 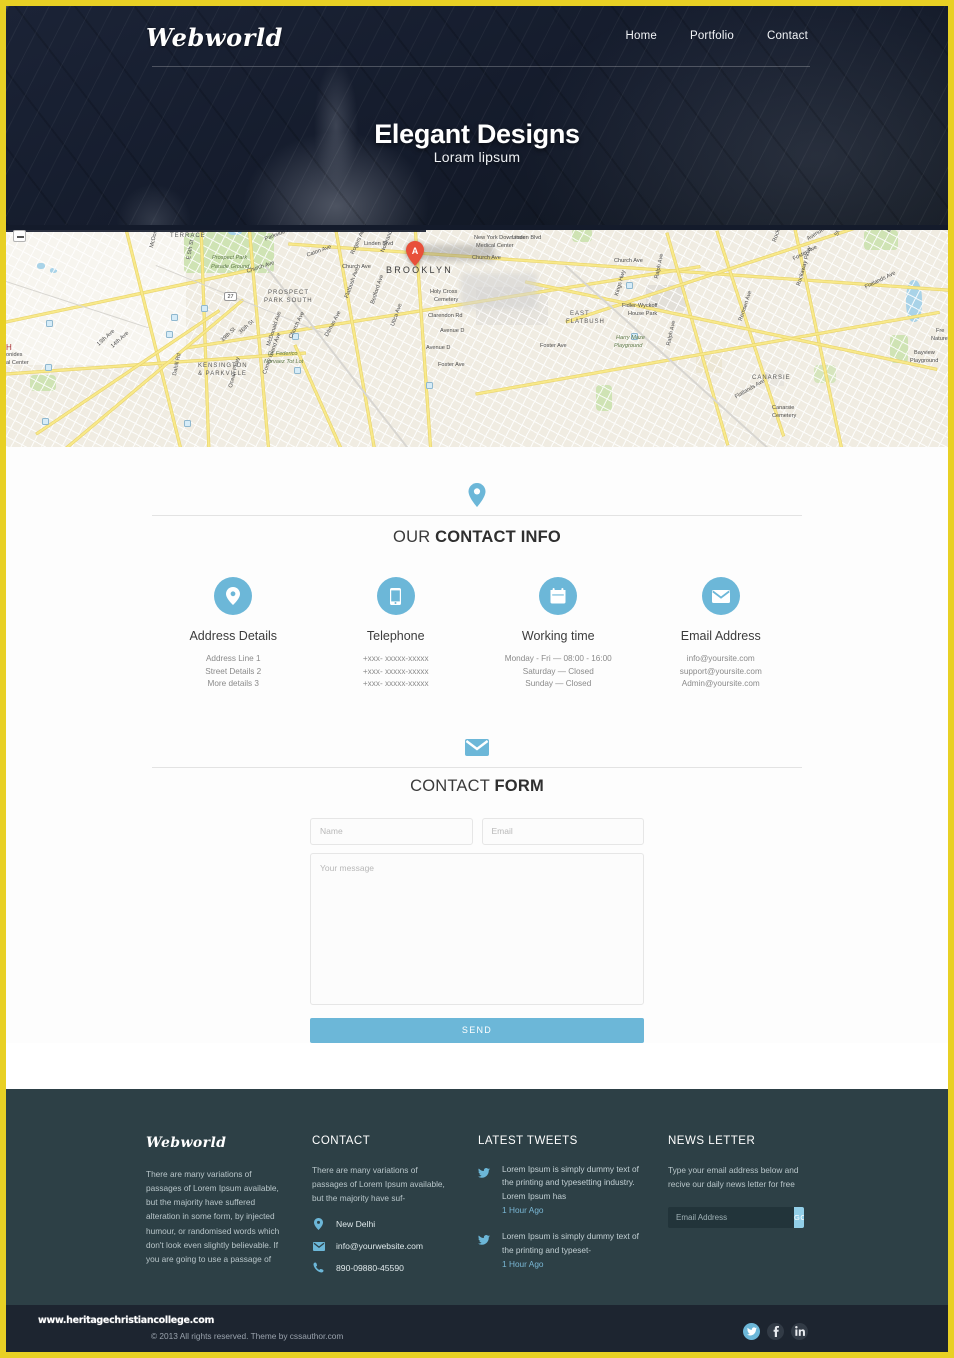 I want to click on footer-contact-item-location: New Delhi, so click(x=382, y=1224).